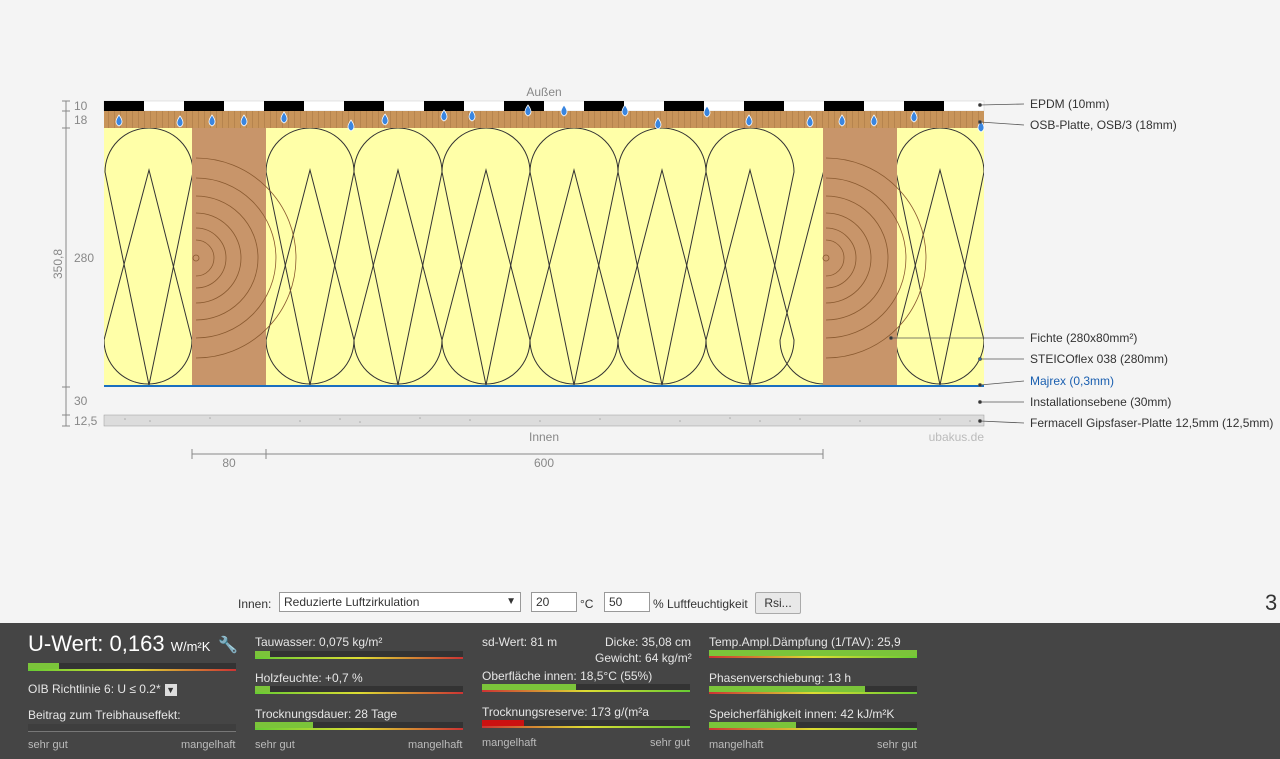 The height and width of the screenshot is (759, 1280). Describe the element at coordinates (229, 463) in the screenshot. I see `width-label-beam: 80` at that location.